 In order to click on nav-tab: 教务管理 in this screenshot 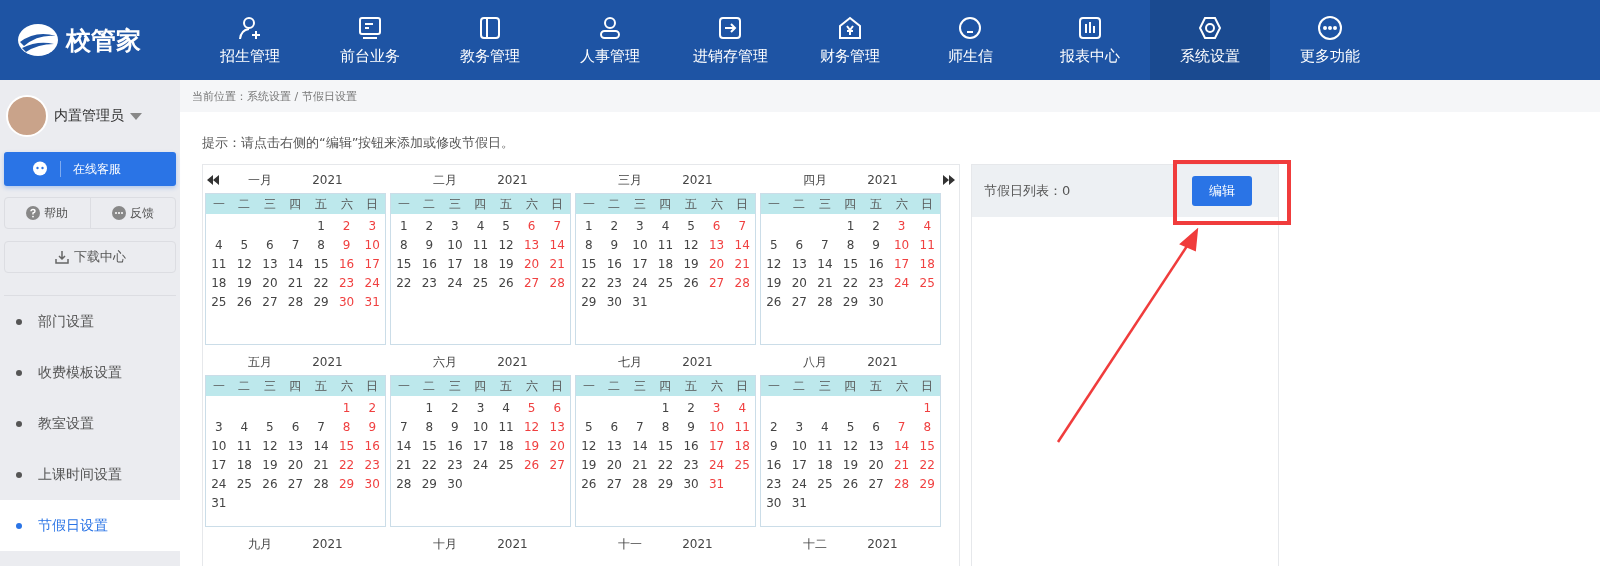, I will do `click(490, 40)`.